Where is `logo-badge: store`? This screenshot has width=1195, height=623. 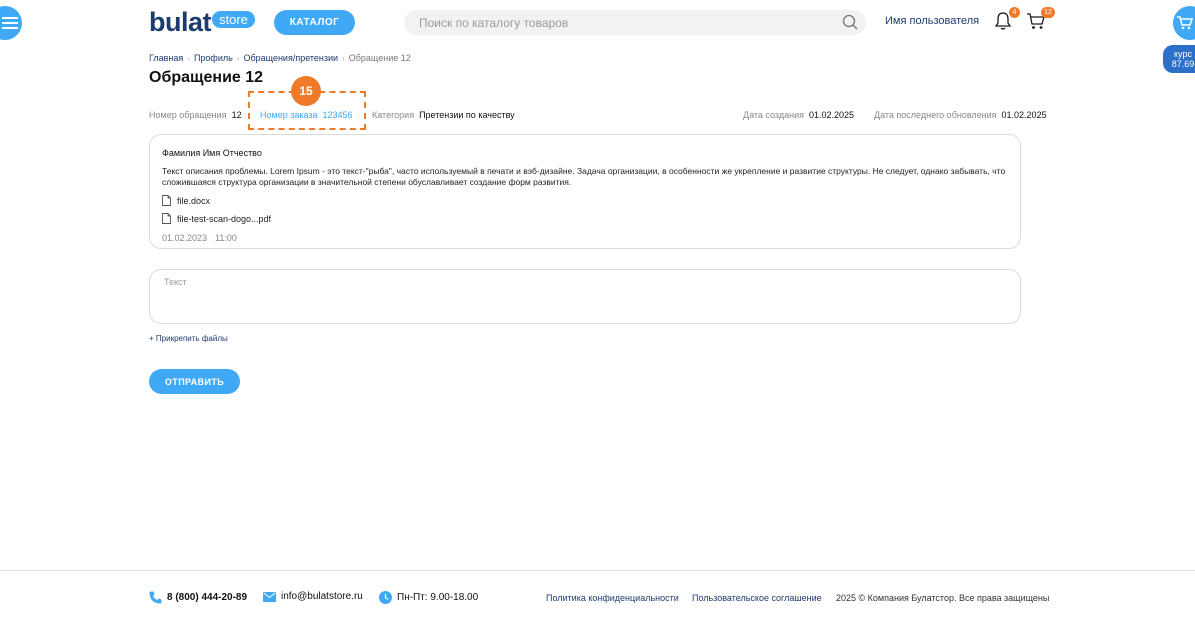
logo-badge: store is located at coordinates (233, 19).